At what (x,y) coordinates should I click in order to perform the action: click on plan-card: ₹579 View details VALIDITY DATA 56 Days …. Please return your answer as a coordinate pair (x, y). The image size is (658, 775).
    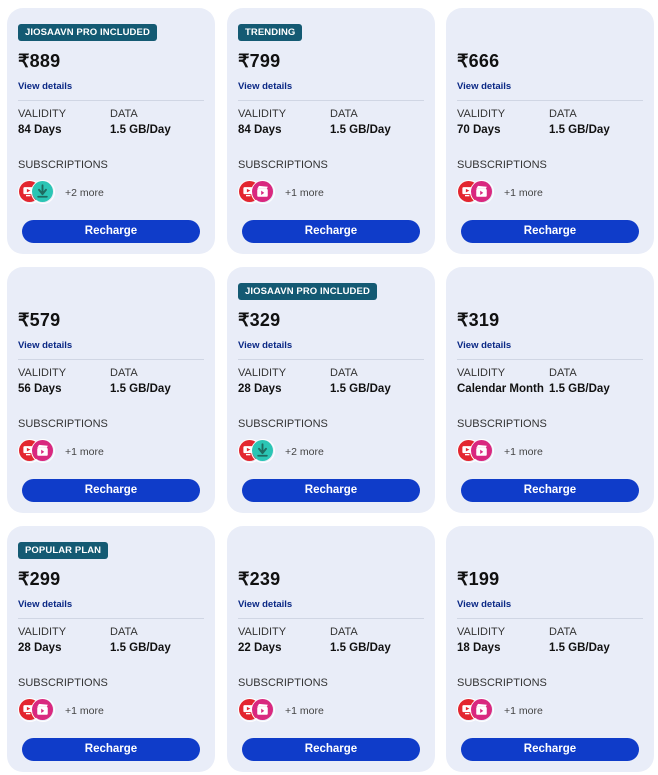
    Looking at the image, I should click on (111, 390).